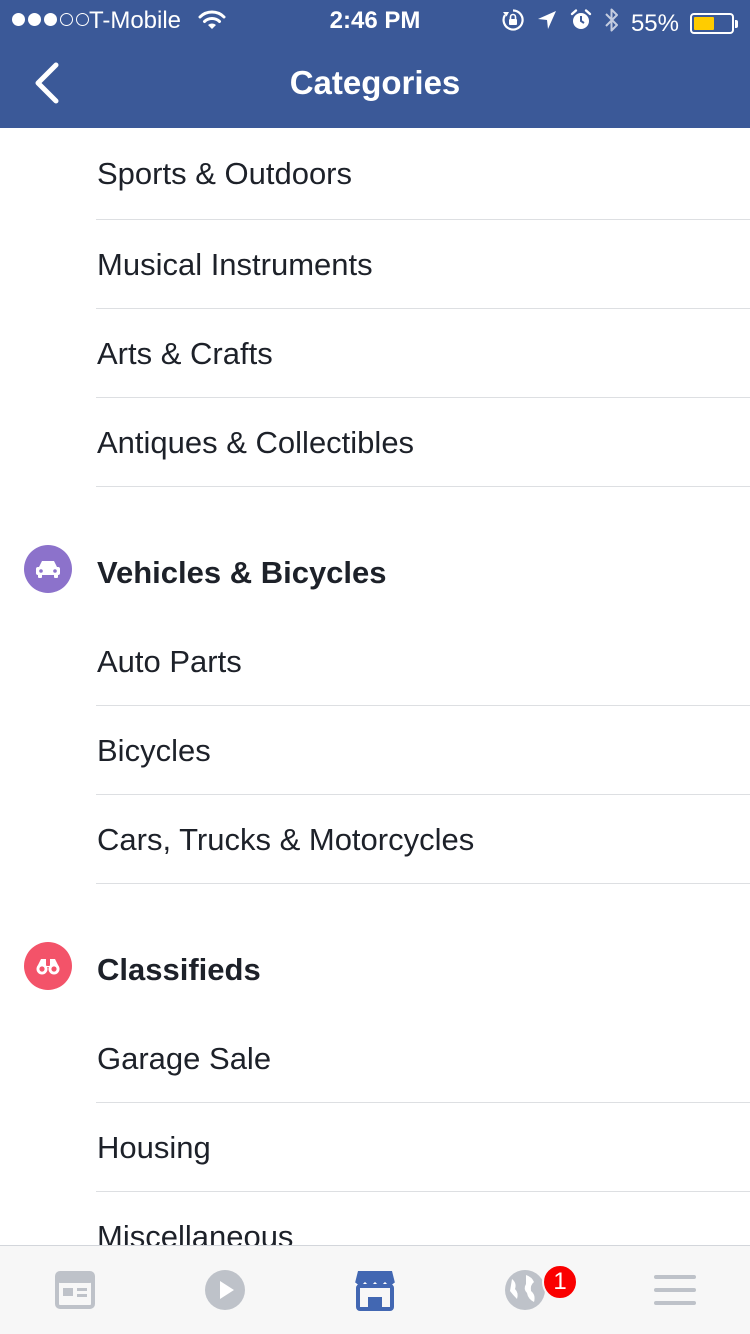  I want to click on top-bar: T-Mobile 2:46 PM 55% Categories, so click(375, 64).